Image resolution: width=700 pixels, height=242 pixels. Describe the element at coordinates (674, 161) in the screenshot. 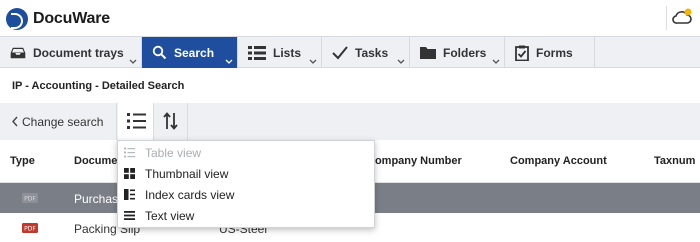

I see `column-header-taxnum: Taxnum` at that location.